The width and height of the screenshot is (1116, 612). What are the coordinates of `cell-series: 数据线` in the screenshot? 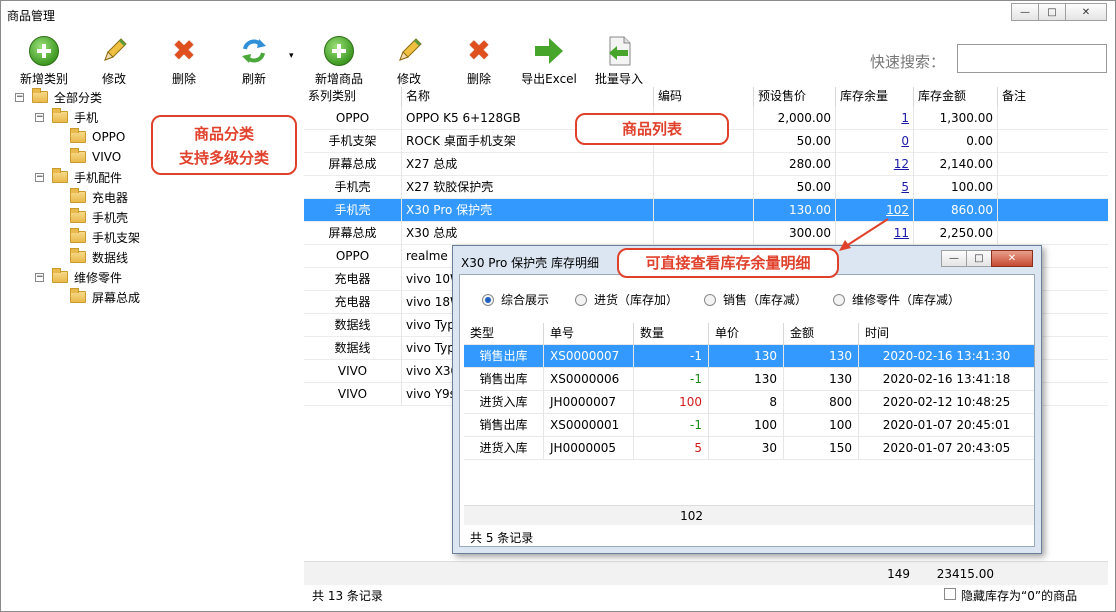 It's located at (353, 348).